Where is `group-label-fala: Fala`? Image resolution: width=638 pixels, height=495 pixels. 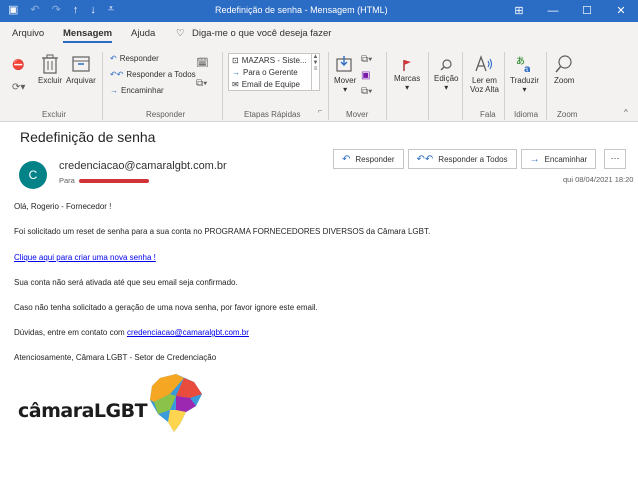
group-label-fala: Fala is located at coordinates (488, 114).